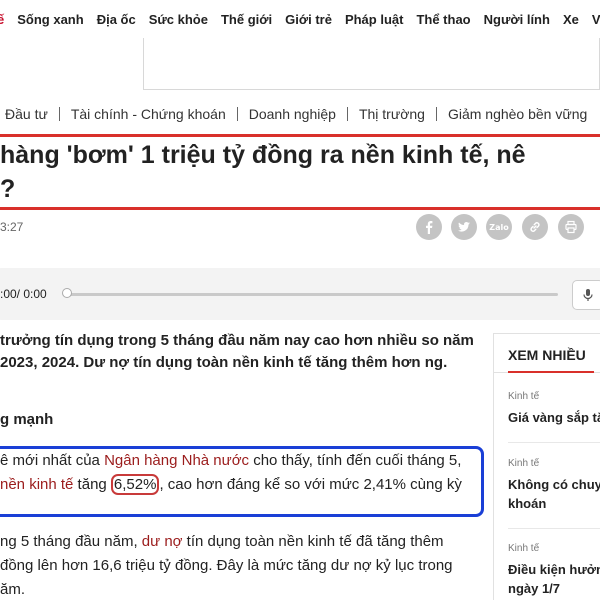 The image size is (600, 600). What do you see at coordinates (67, 293) in the screenshot?
I see `progress-handle` at bounding box center [67, 293].